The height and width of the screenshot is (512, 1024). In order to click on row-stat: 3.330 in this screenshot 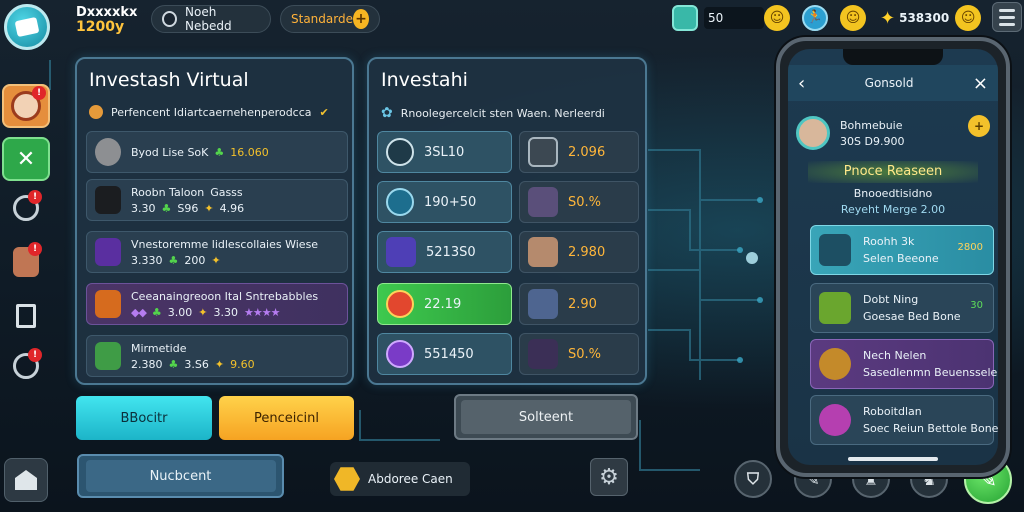, I will do `click(147, 260)`.